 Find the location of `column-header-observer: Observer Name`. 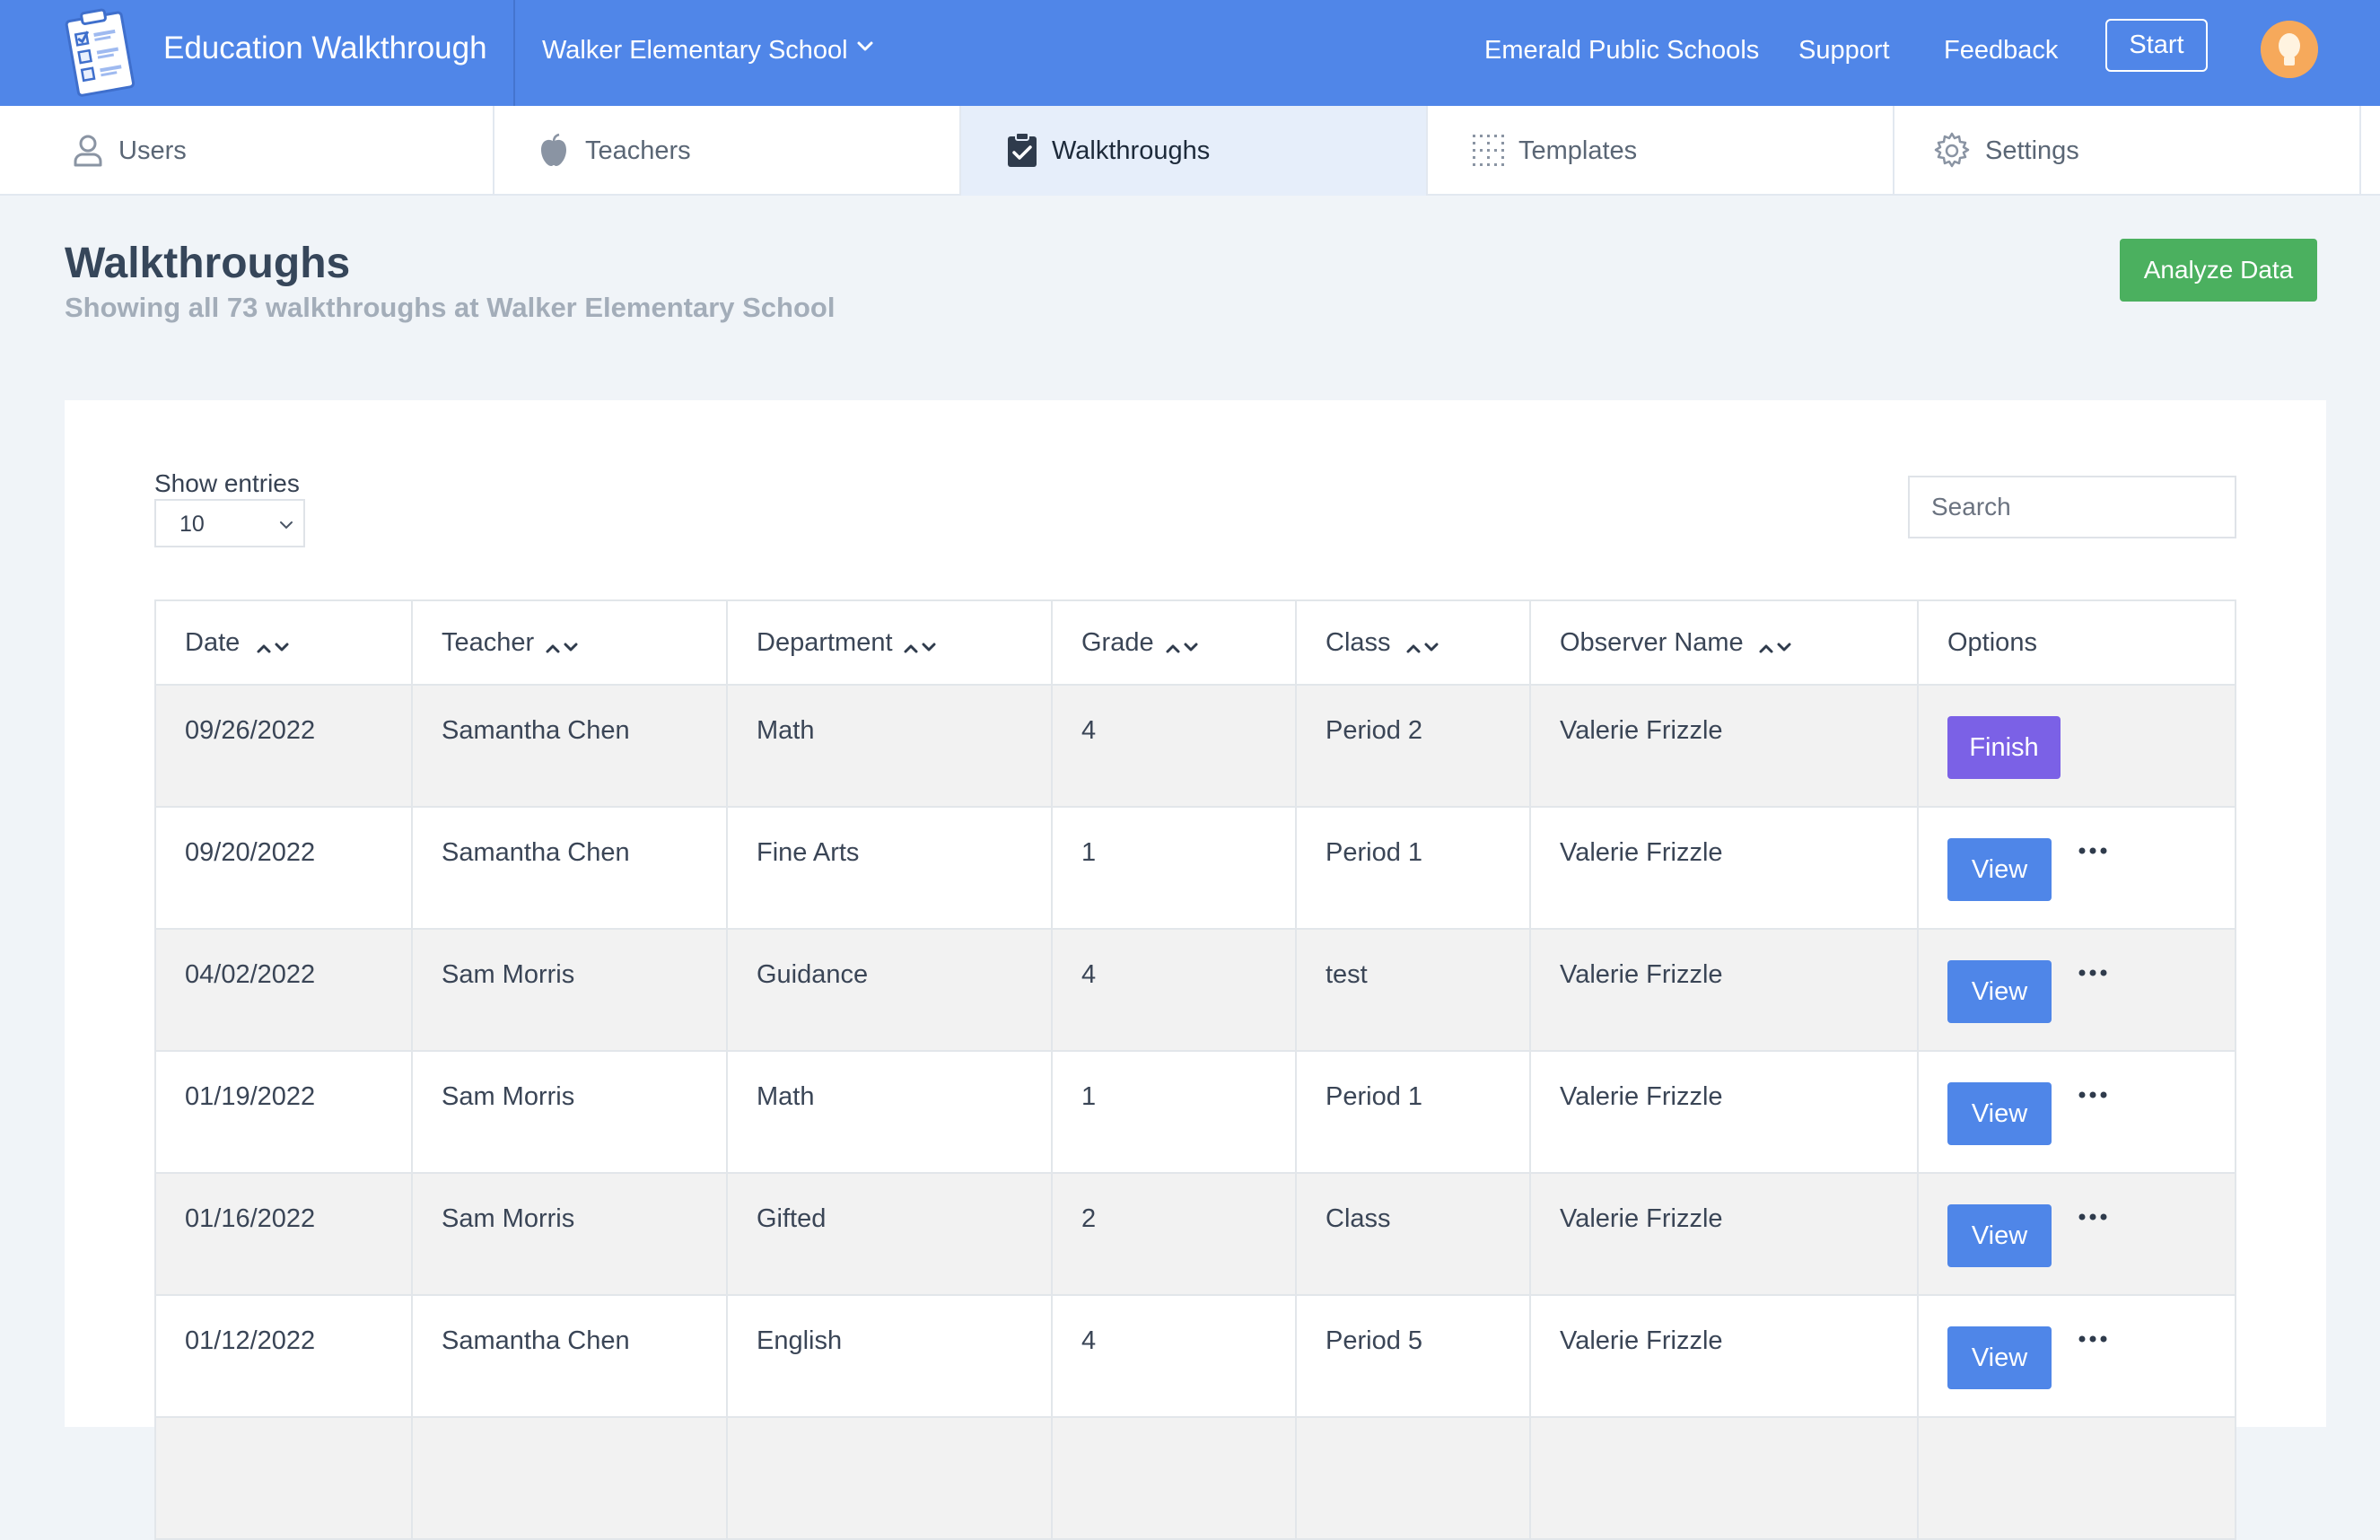

column-header-observer: Observer Name is located at coordinates (1725, 642).